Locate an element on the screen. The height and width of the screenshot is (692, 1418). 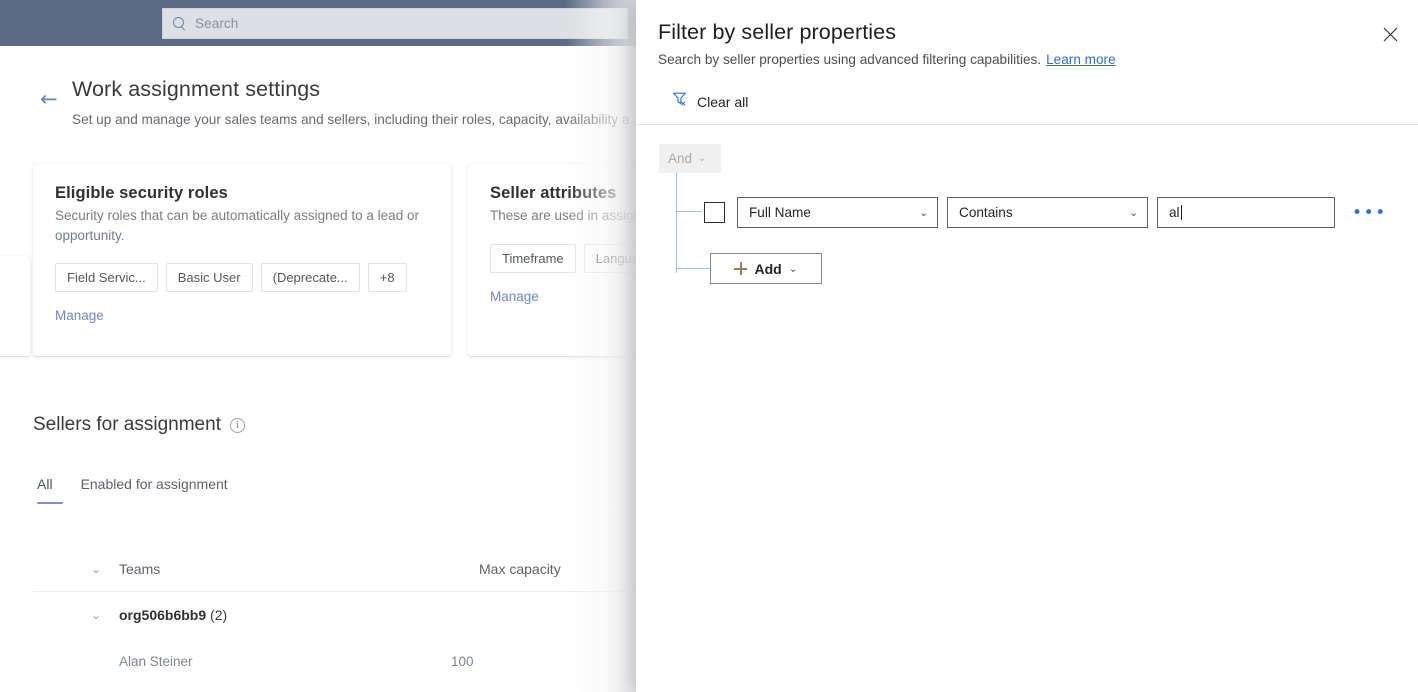
value-input-text: al is located at coordinates (1174, 212).